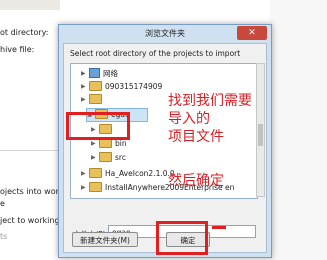 Image resolution: width=327 pixels, height=260 pixels. Describe the element at coordinates (196, 181) in the screenshot. I see `annotation-confirm: 然后确定` at that location.